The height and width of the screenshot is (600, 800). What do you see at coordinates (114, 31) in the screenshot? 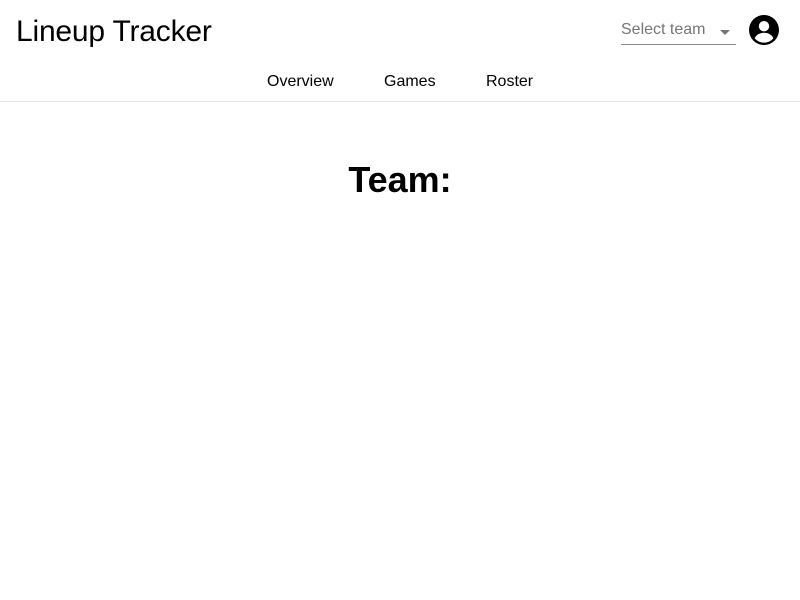
I see `app-title: Lineup Tracker` at bounding box center [114, 31].